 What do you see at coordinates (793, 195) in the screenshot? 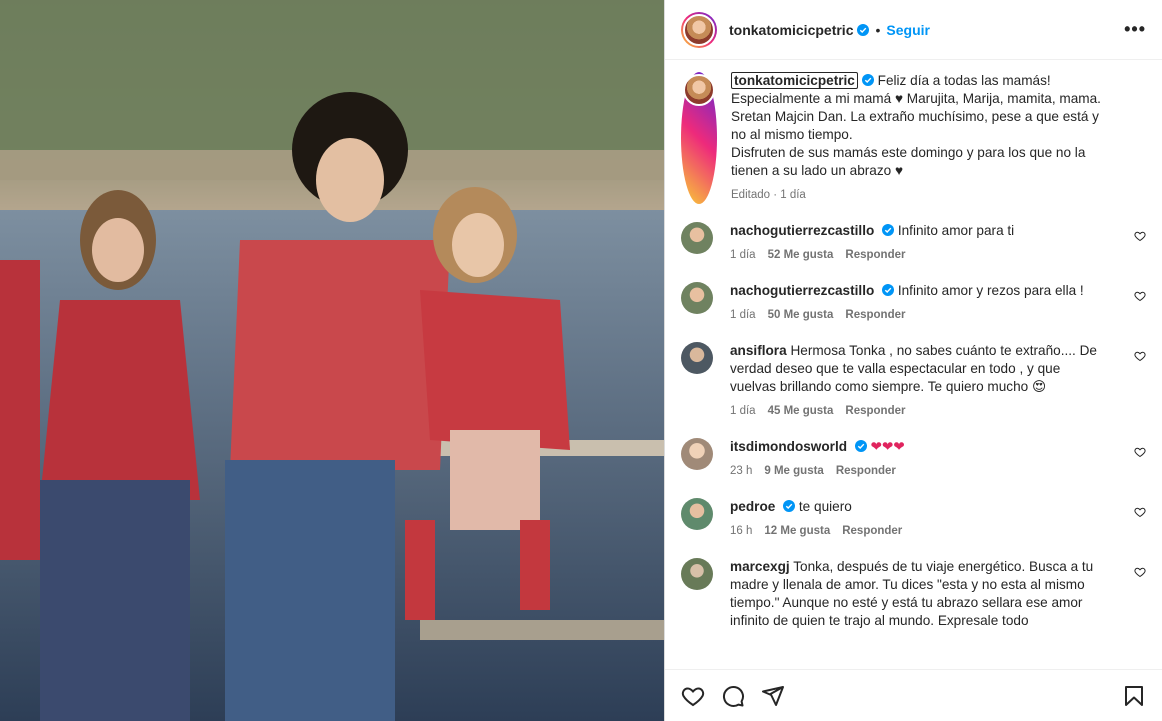
I see `caption-time: 1 día` at bounding box center [793, 195].